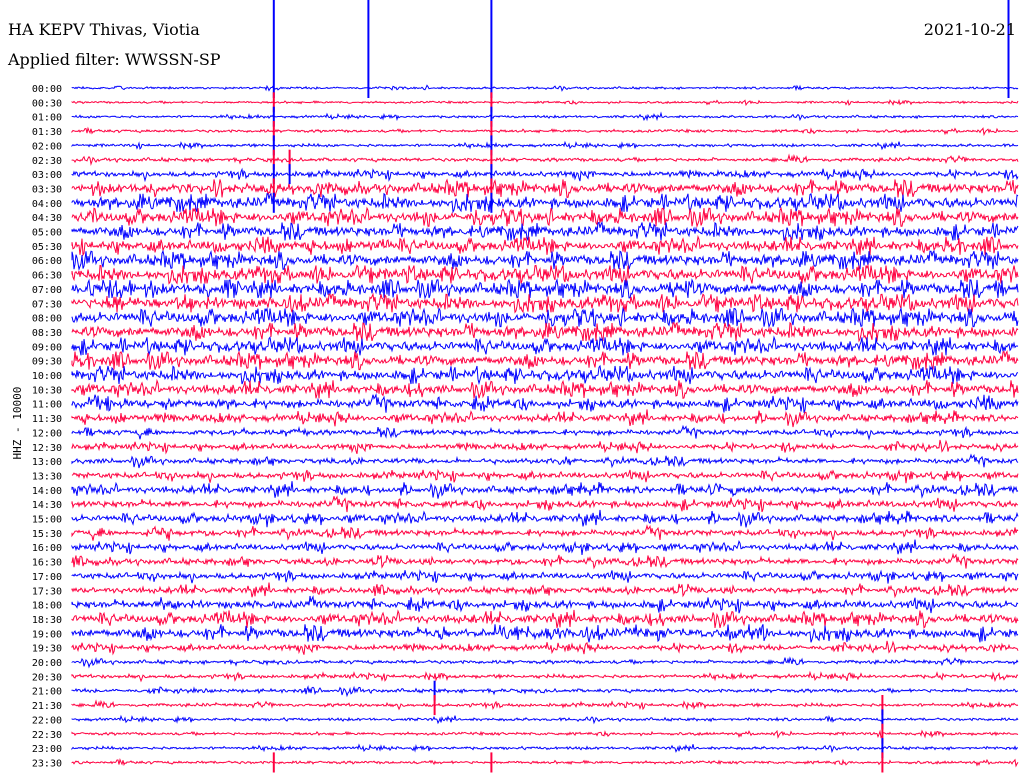  What do you see at coordinates (47, 735) in the screenshot?
I see `time-label: 22:30` at bounding box center [47, 735].